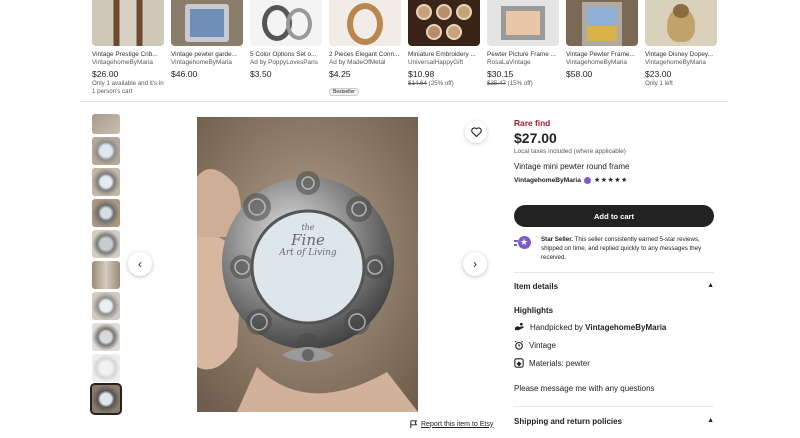 The height and width of the screenshot is (438, 800). I want to click on chevron-left-icon: ‹, so click(140, 264).